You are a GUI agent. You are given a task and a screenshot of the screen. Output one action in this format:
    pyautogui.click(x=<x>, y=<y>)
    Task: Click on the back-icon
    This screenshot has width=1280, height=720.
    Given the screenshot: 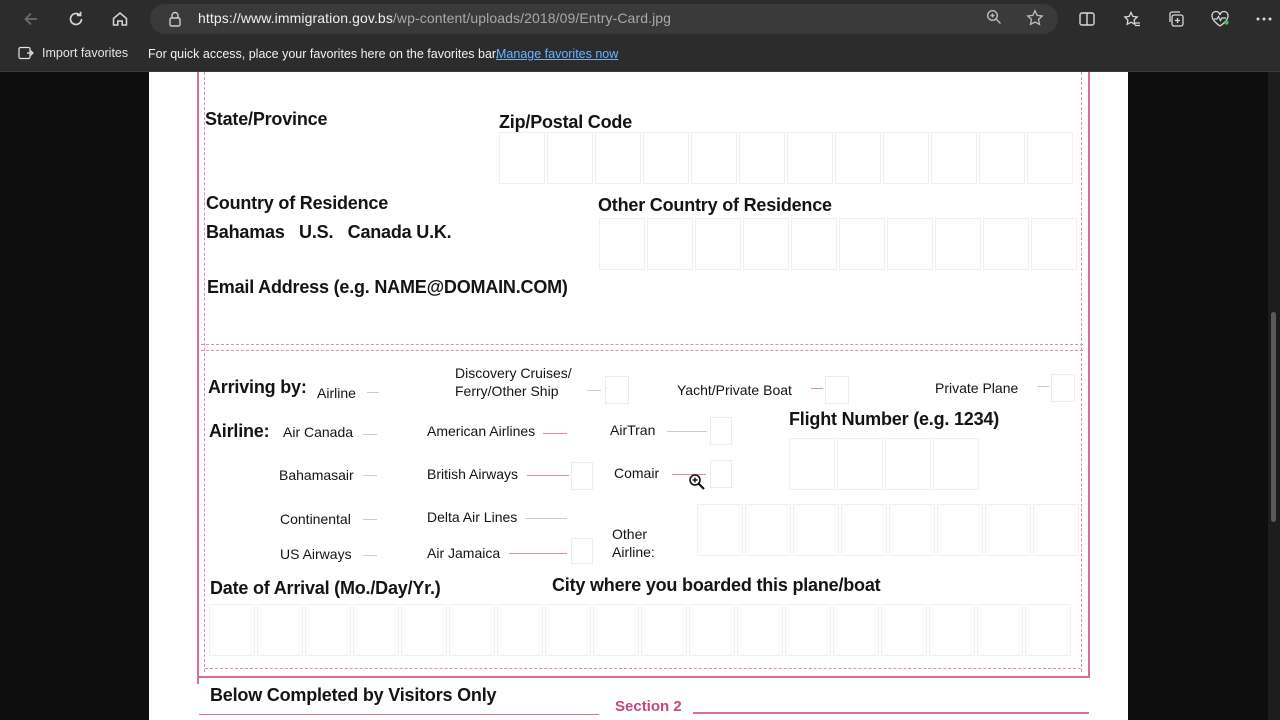 What is the action you would take?
    pyautogui.click(x=31, y=19)
    